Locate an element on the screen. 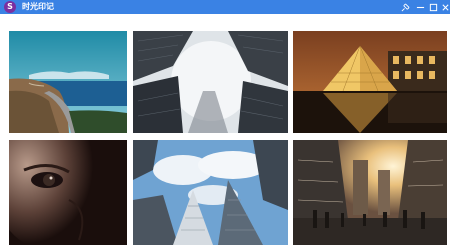 The width and height of the screenshot is (450, 248). app-logo-icon: S is located at coordinates (10, 7).